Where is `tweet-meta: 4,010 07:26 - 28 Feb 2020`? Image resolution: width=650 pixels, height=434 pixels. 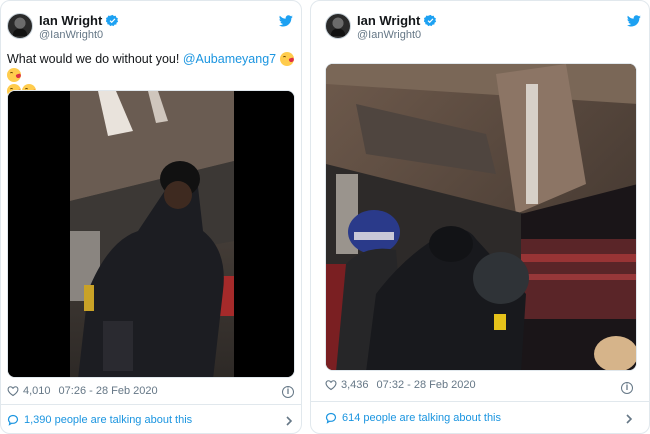 tweet-meta: 4,010 07:26 - 28 Feb 2020 is located at coordinates (82, 391).